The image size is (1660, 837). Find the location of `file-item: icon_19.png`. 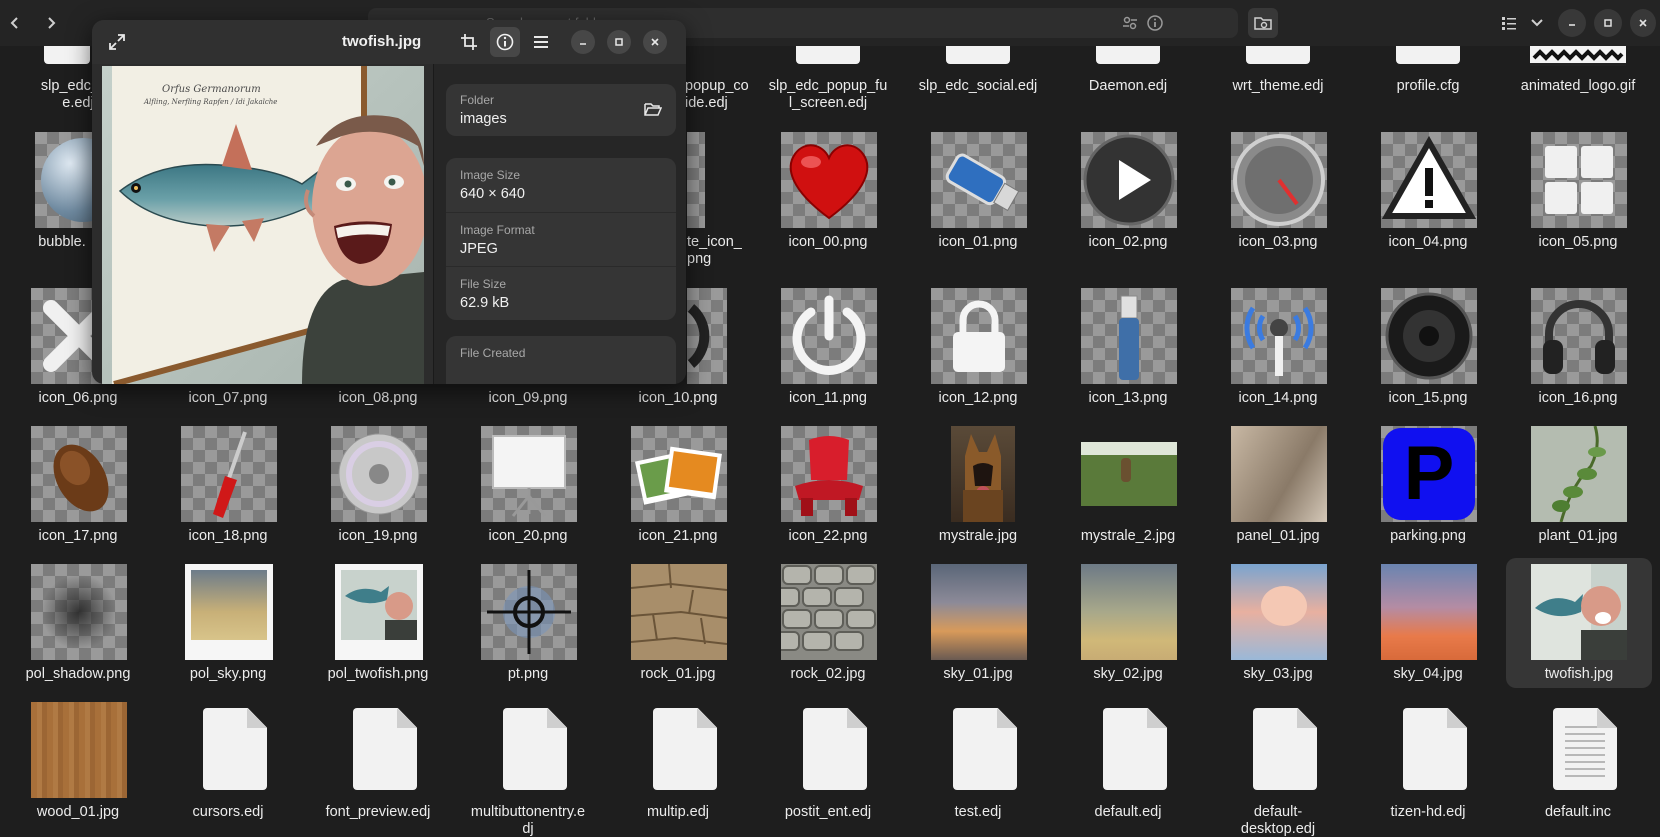

file-item: icon_19.png is located at coordinates (378, 485).